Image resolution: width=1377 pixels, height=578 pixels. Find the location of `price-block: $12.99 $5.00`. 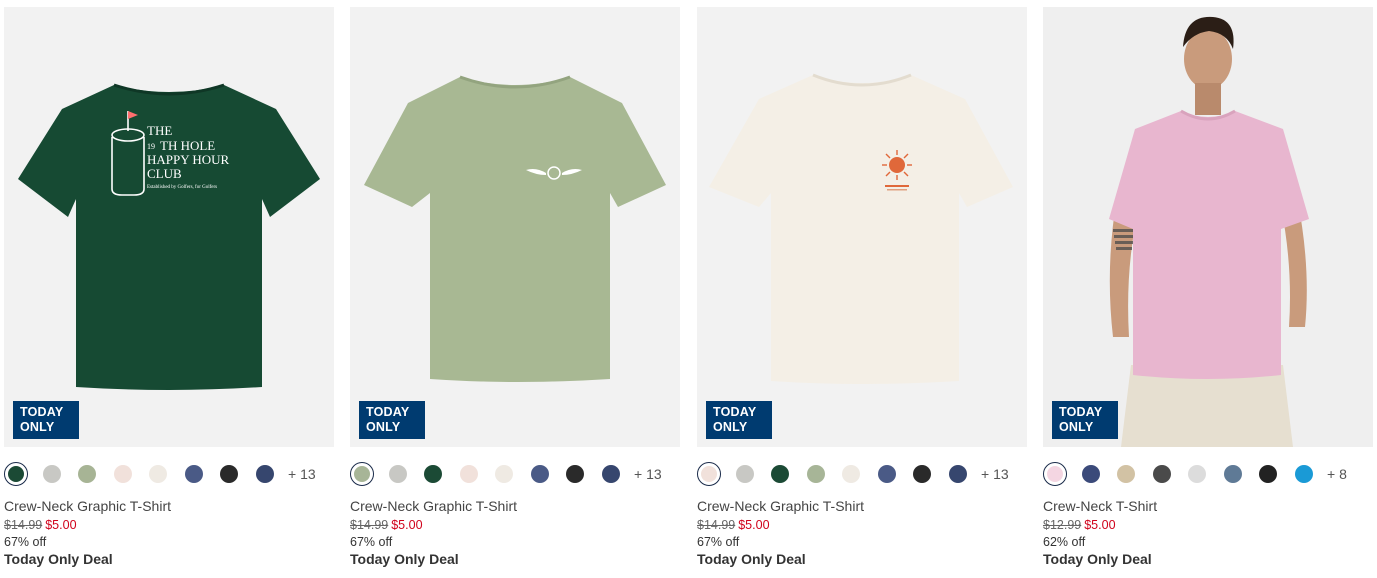

price-block: $12.99 $5.00 is located at coordinates (1079, 525).